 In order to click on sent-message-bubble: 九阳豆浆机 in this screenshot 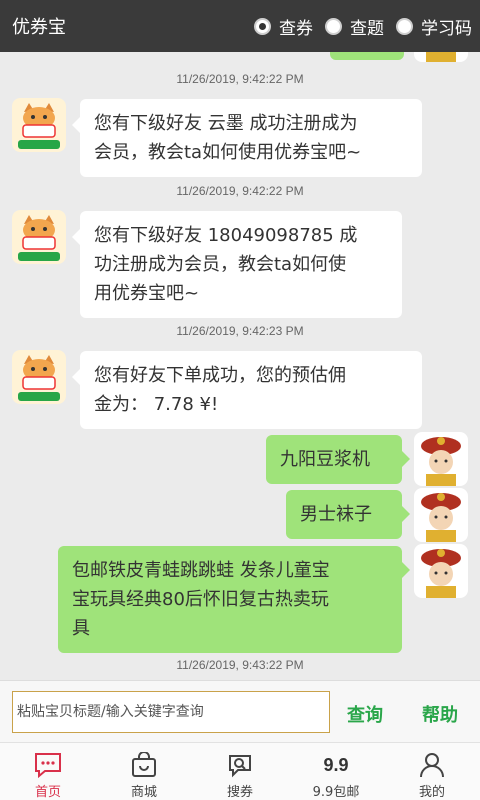, I will do `click(338, 459)`.